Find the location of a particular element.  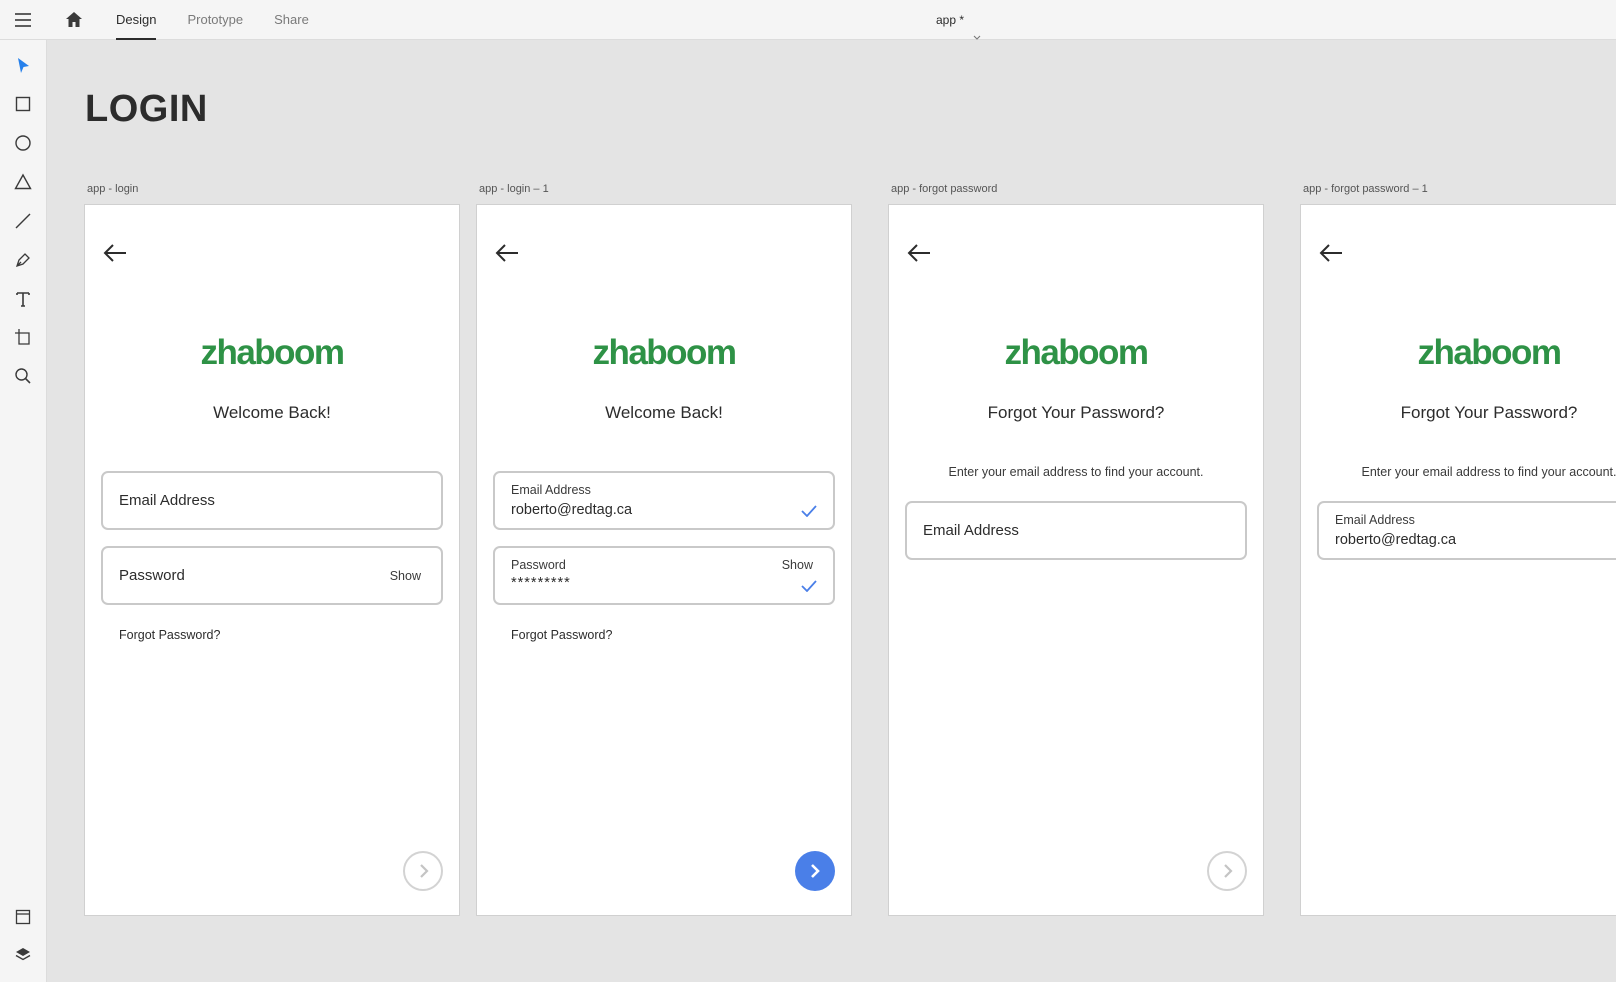

layers-icon is located at coordinates (23, 955).